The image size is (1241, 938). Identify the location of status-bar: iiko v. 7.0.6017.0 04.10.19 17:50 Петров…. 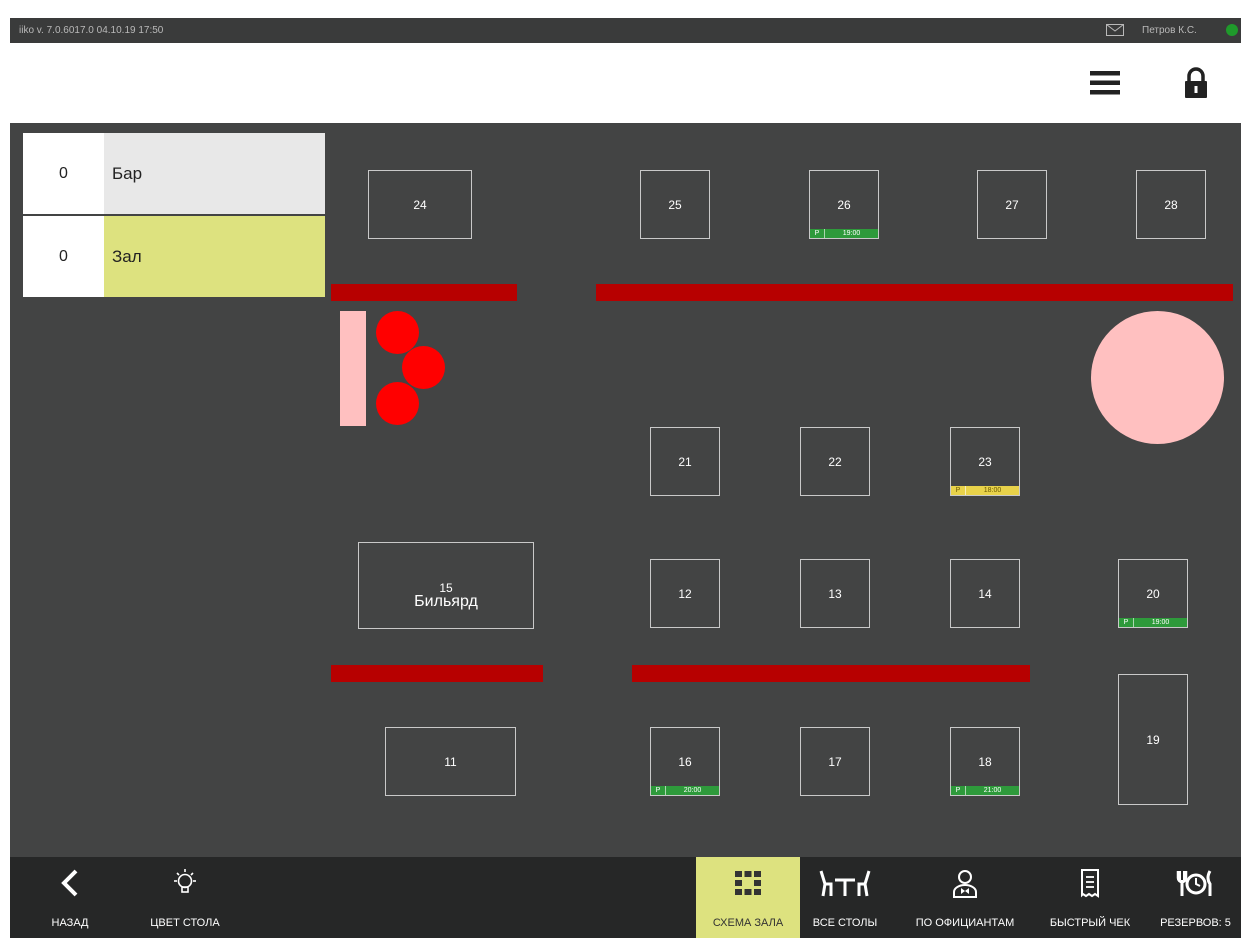
(625, 30).